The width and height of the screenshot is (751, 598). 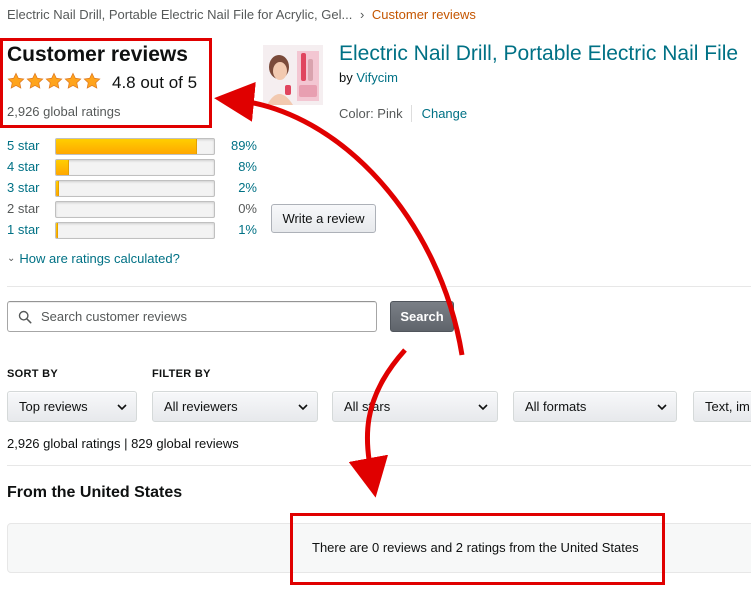 What do you see at coordinates (247, 230) in the screenshot?
I see `histogram-percent: 1%` at bounding box center [247, 230].